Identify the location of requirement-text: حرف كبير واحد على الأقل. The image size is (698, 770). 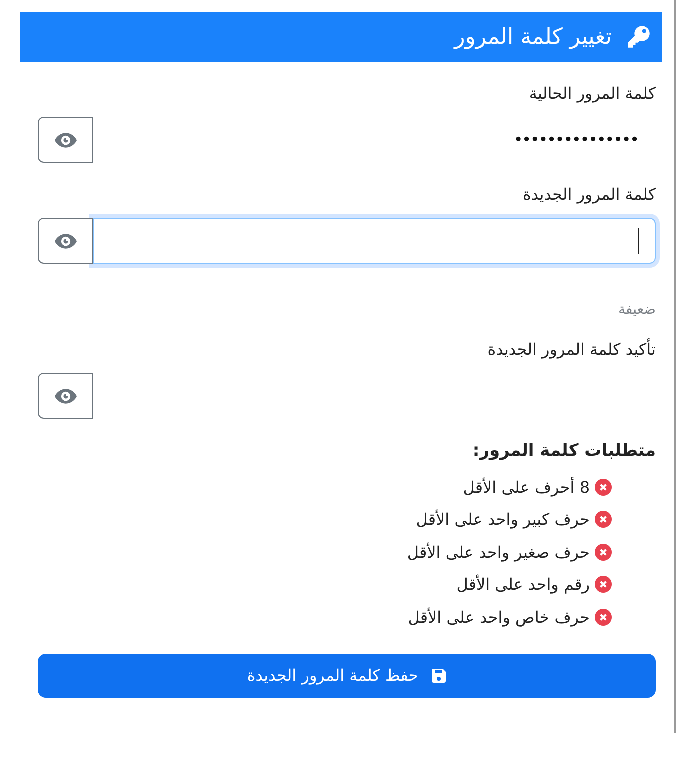
(503, 520).